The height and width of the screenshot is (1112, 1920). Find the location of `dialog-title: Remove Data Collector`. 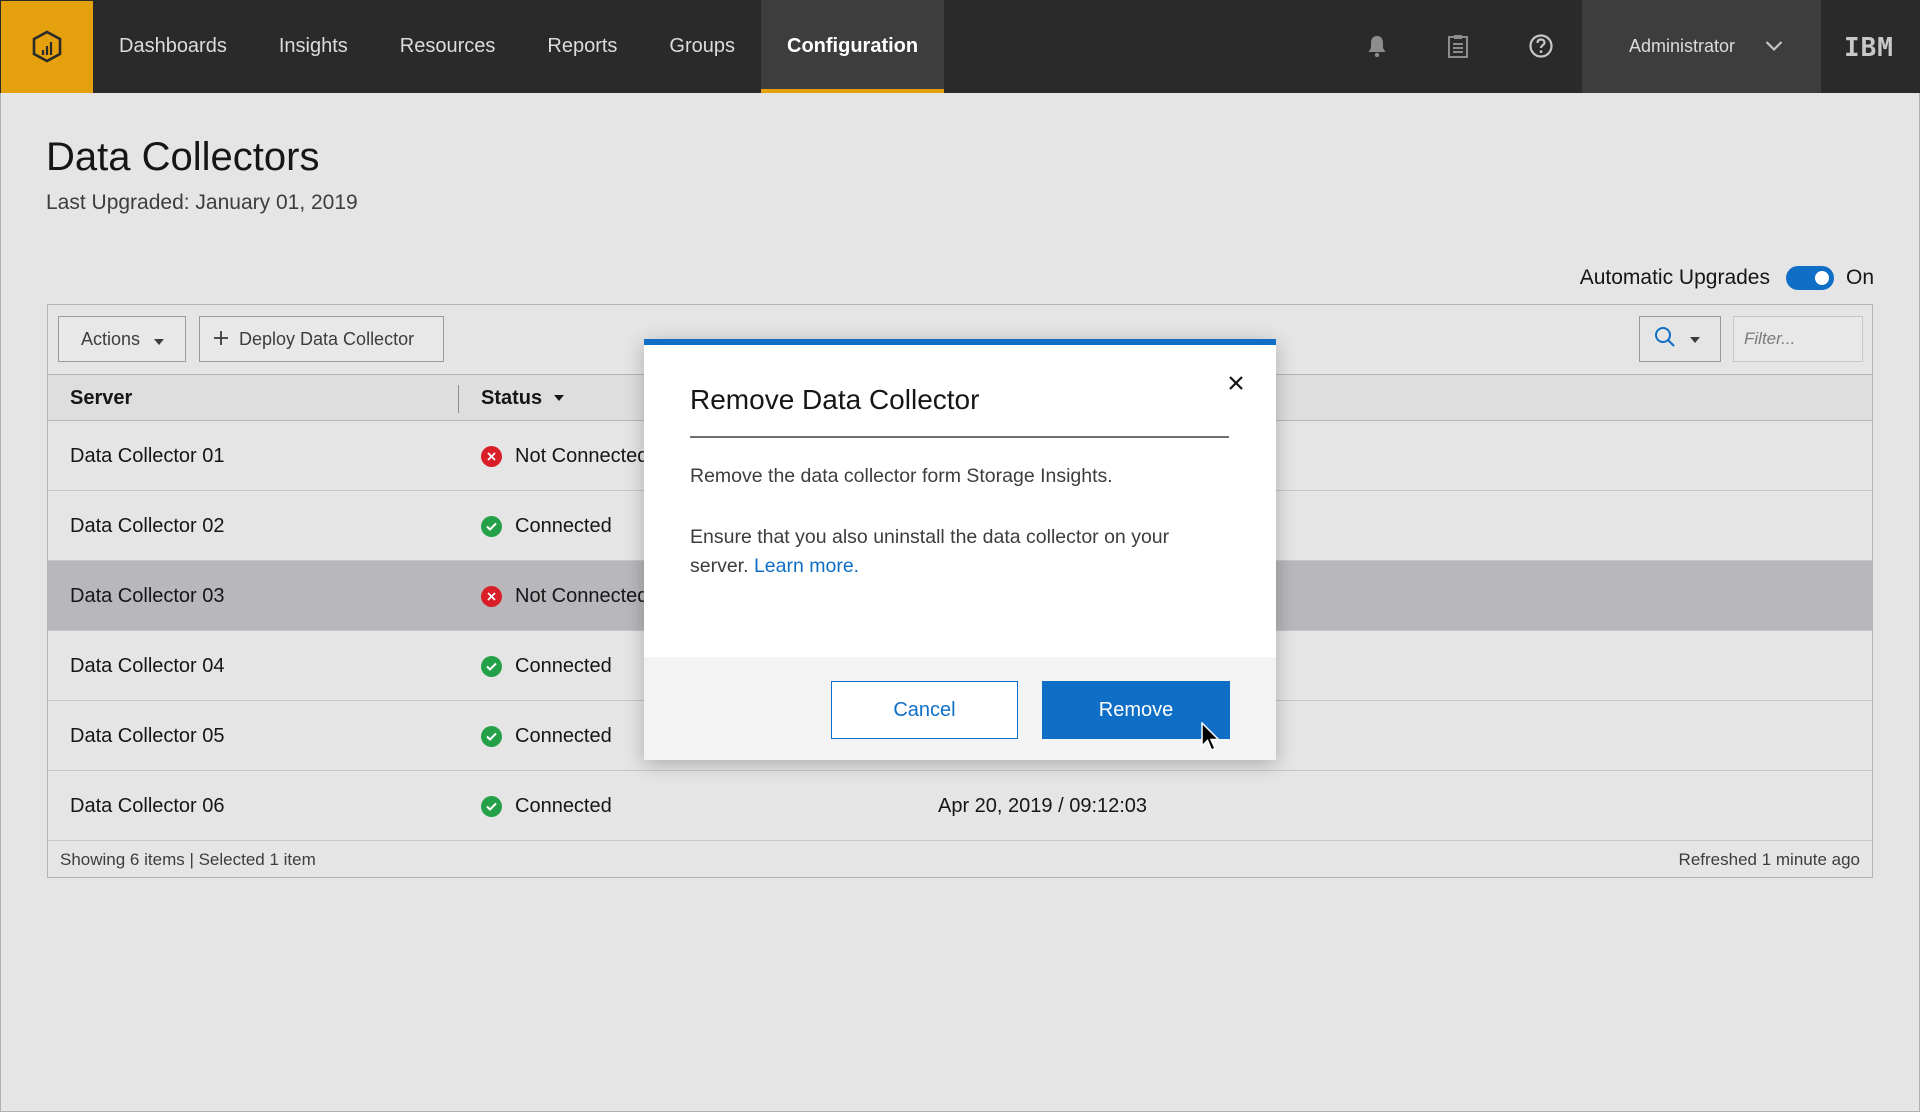

dialog-title: Remove Data Collector is located at coordinates (835, 399).